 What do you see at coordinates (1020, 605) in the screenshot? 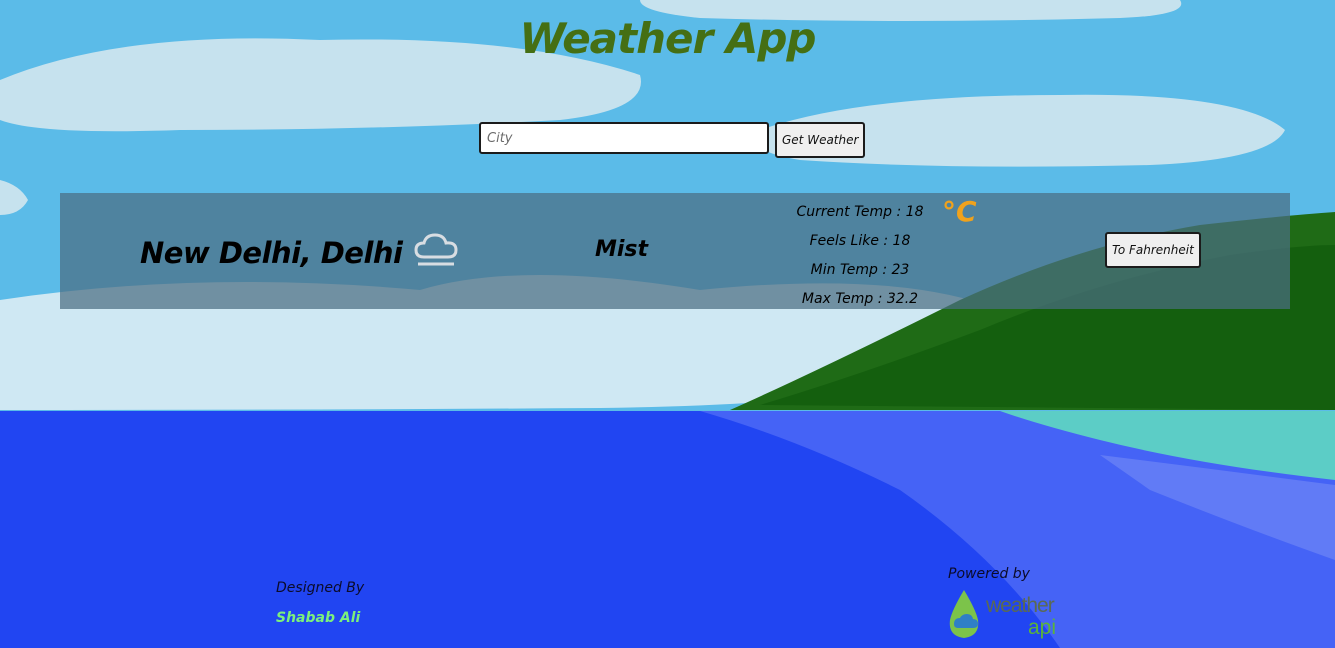
I see `logo-word-weather: weather` at bounding box center [1020, 605].